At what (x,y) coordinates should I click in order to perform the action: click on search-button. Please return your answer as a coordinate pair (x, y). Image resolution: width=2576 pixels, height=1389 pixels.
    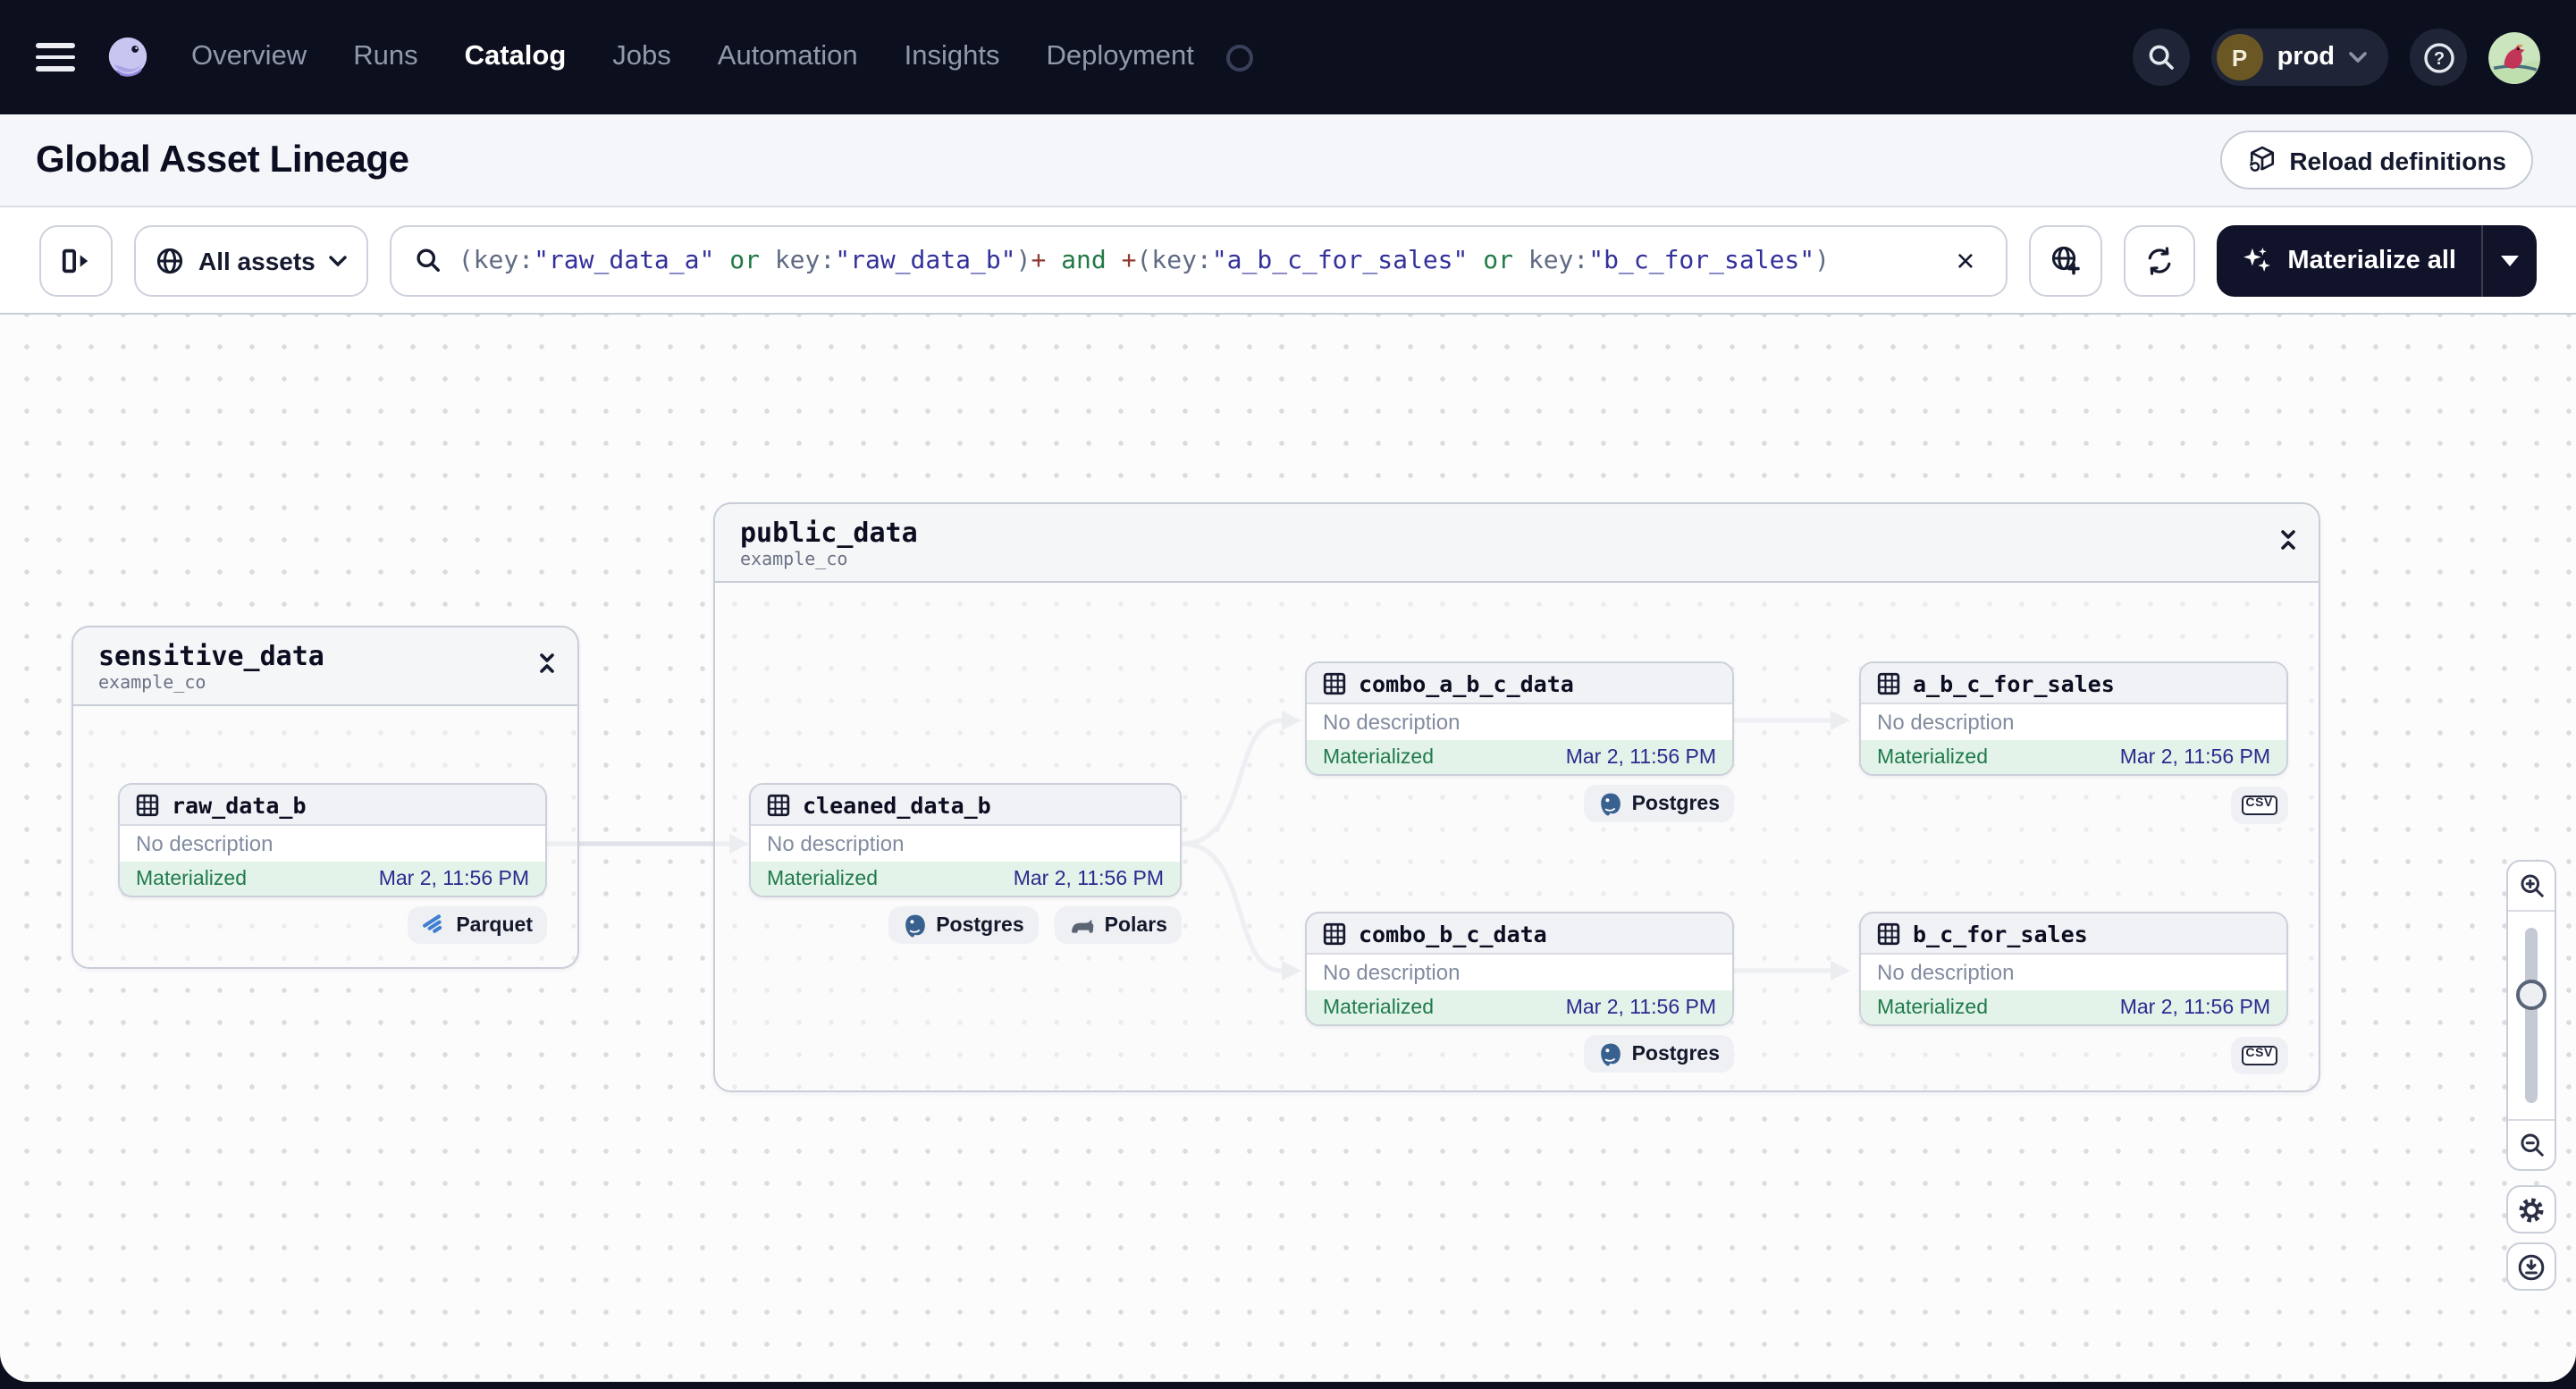
    Looking at the image, I should click on (2161, 57).